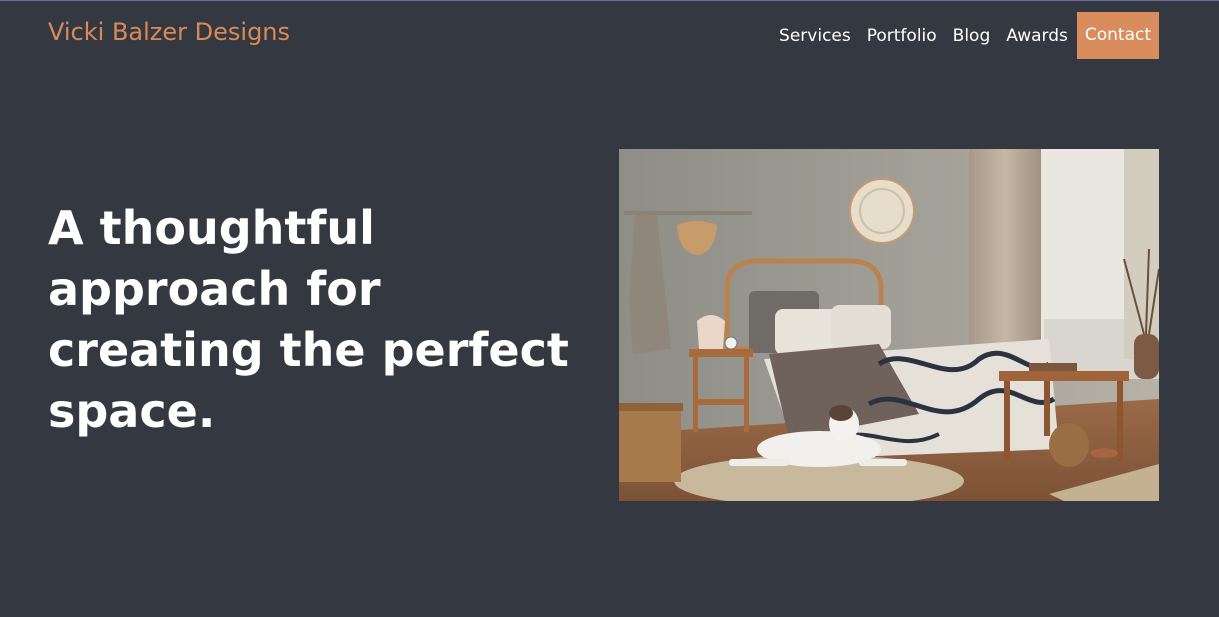  Describe the element at coordinates (1117, 35) in the screenshot. I see `contact-button: Contact` at that location.